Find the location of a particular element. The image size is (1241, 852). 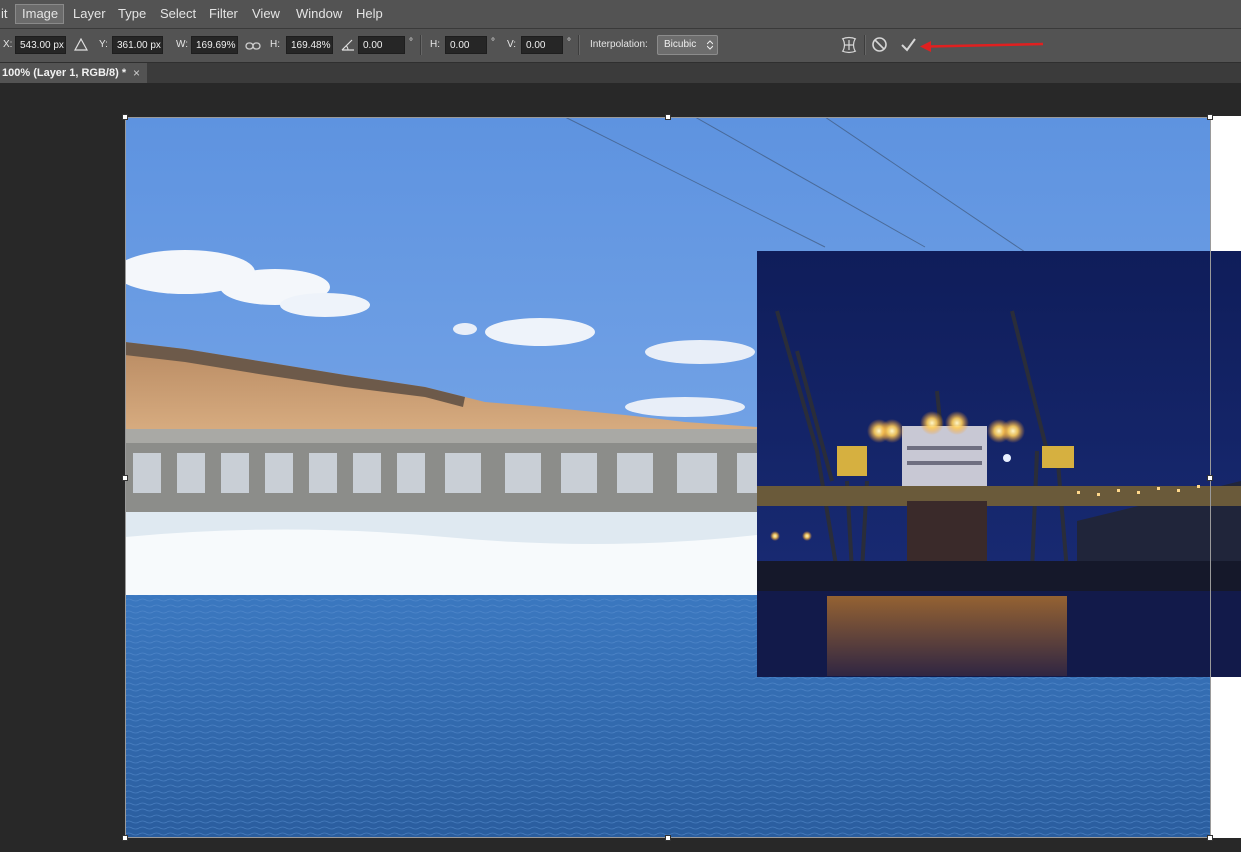

document-tab: 100% (Layer 1, RGB/8) * × is located at coordinates (73, 73).